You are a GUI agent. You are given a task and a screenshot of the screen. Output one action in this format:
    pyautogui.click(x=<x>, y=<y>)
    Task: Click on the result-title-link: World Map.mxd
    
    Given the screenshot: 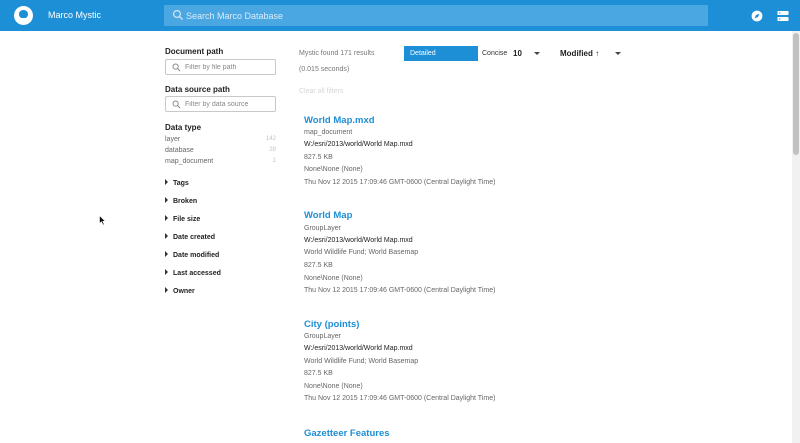 What is the action you would take?
    pyautogui.click(x=339, y=120)
    